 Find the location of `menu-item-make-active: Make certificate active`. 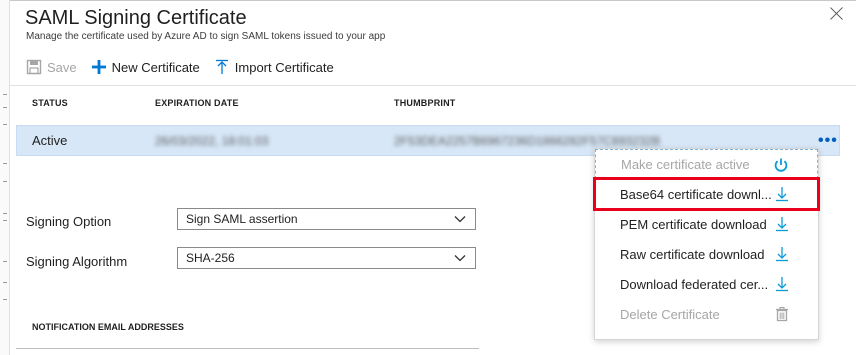

menu-item-make-active: Make certificate active is located at coordinates (706, 164).